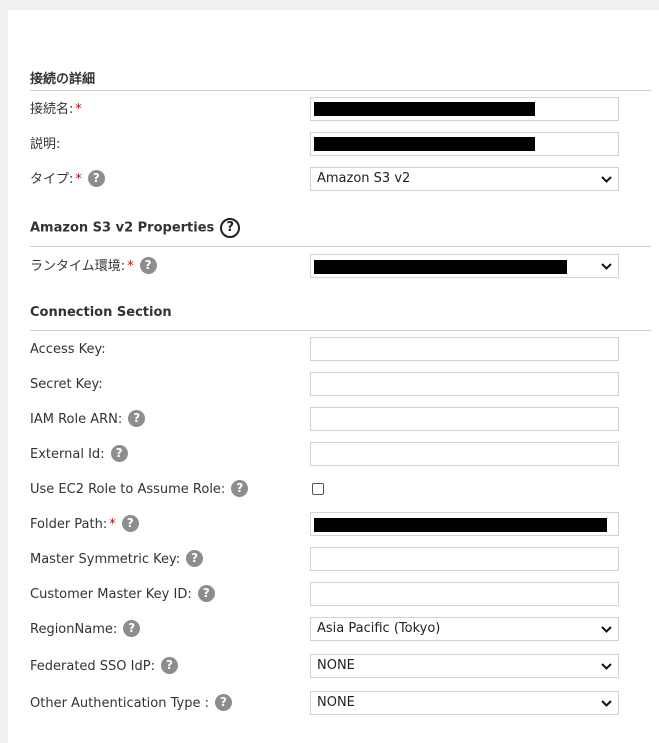 This screenshot has width=659, height=743. I want to click on section-title-connection: Connection Section, so click(101, 312).